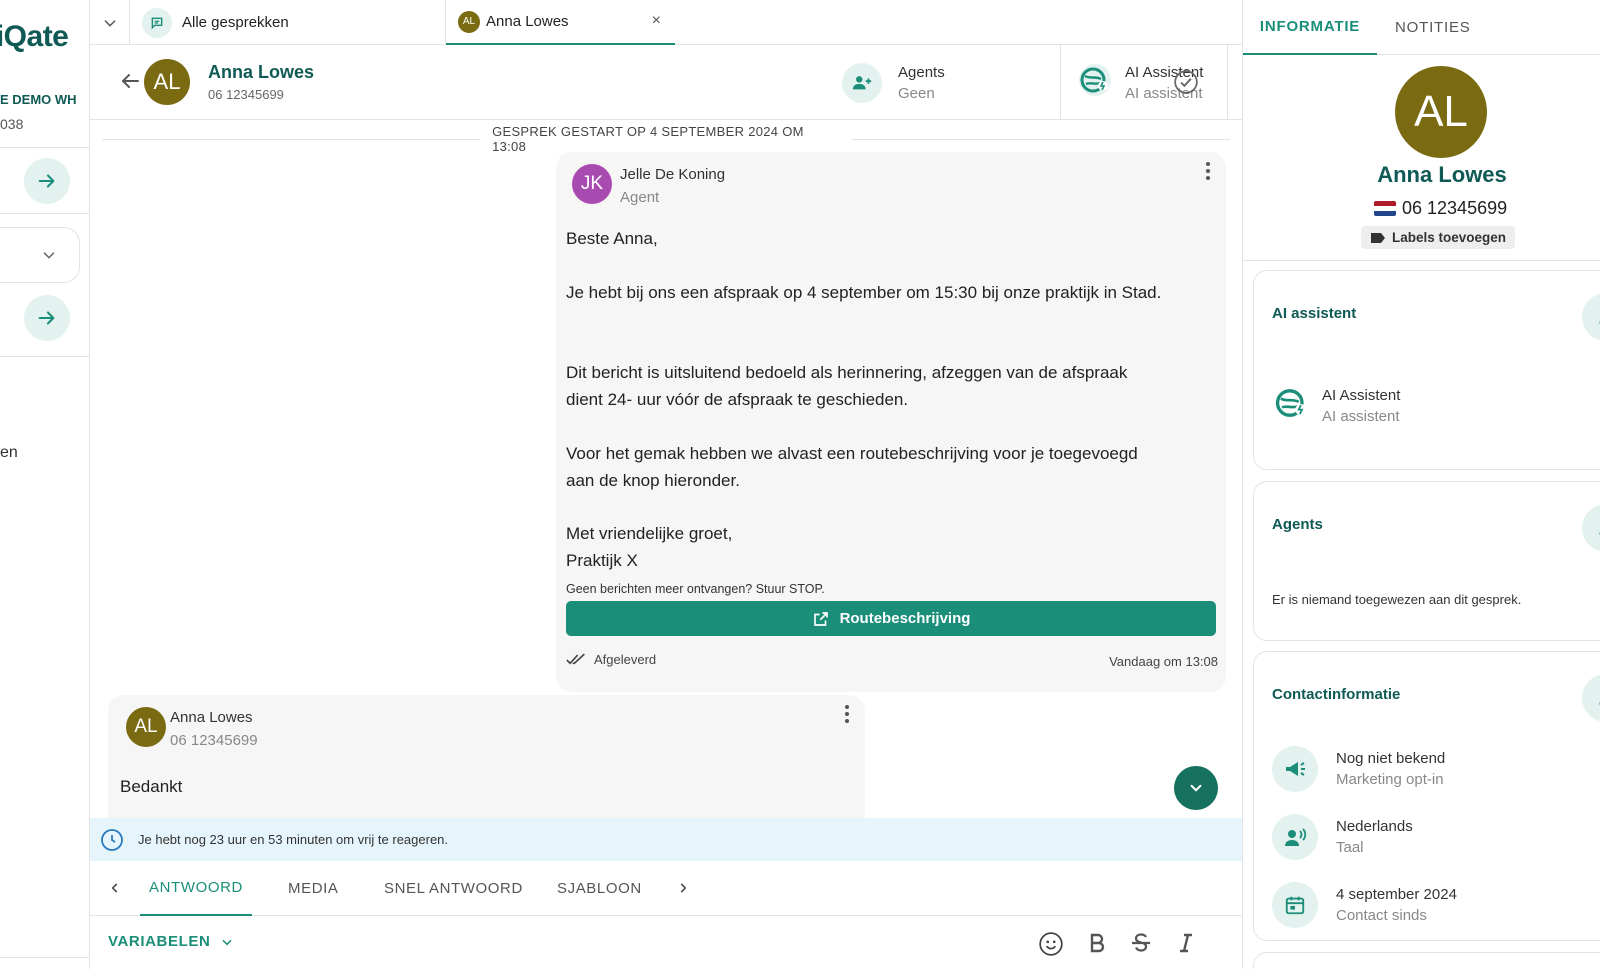 Image resolution: width=1600 pixels, height=969 pixels. Describe the element at coordinates (1144, 82) in the screenshot. I see `ai-assistant-button: AI Assistent AI assistent` at that location.